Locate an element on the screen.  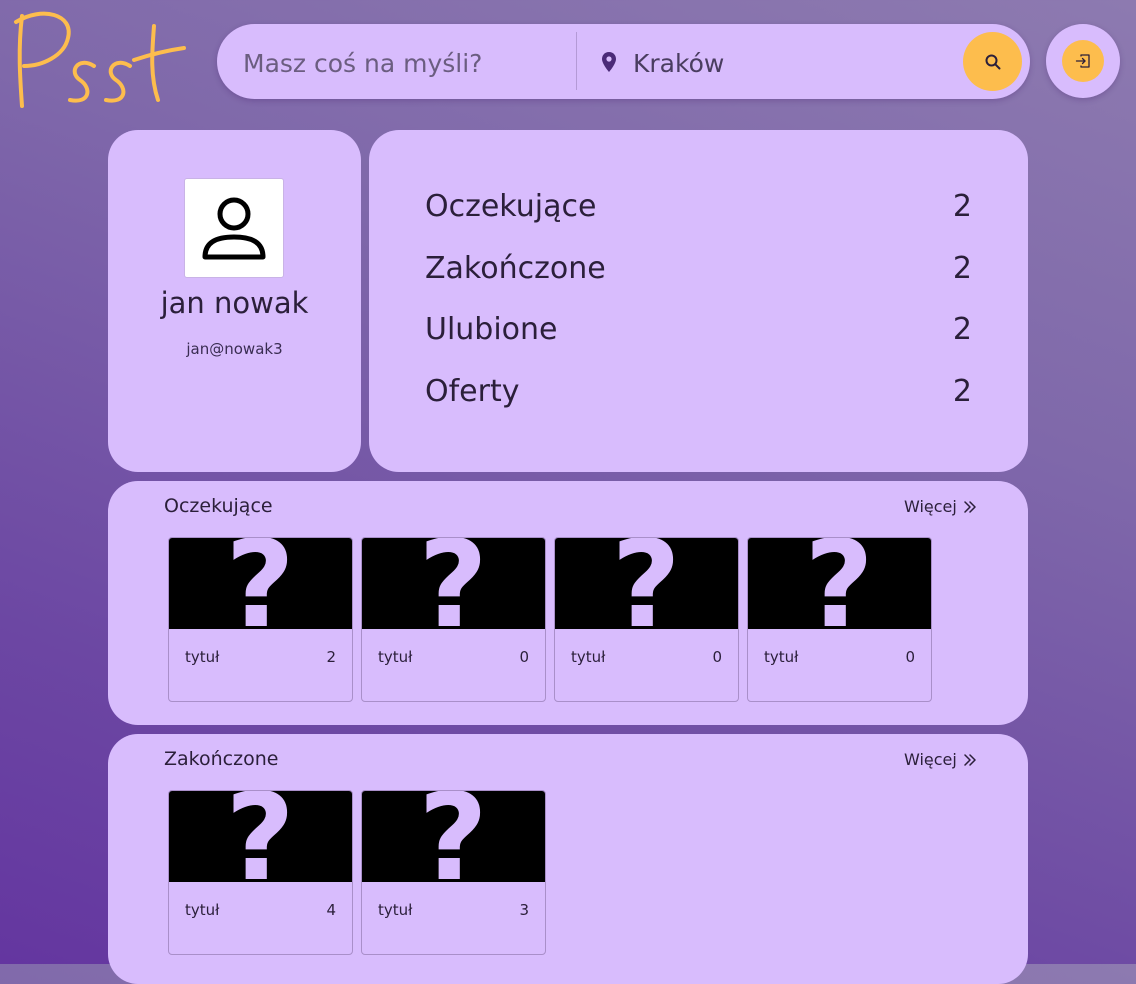
stat-row-offers: Oferty 2 is located at coordinates (698, 391).